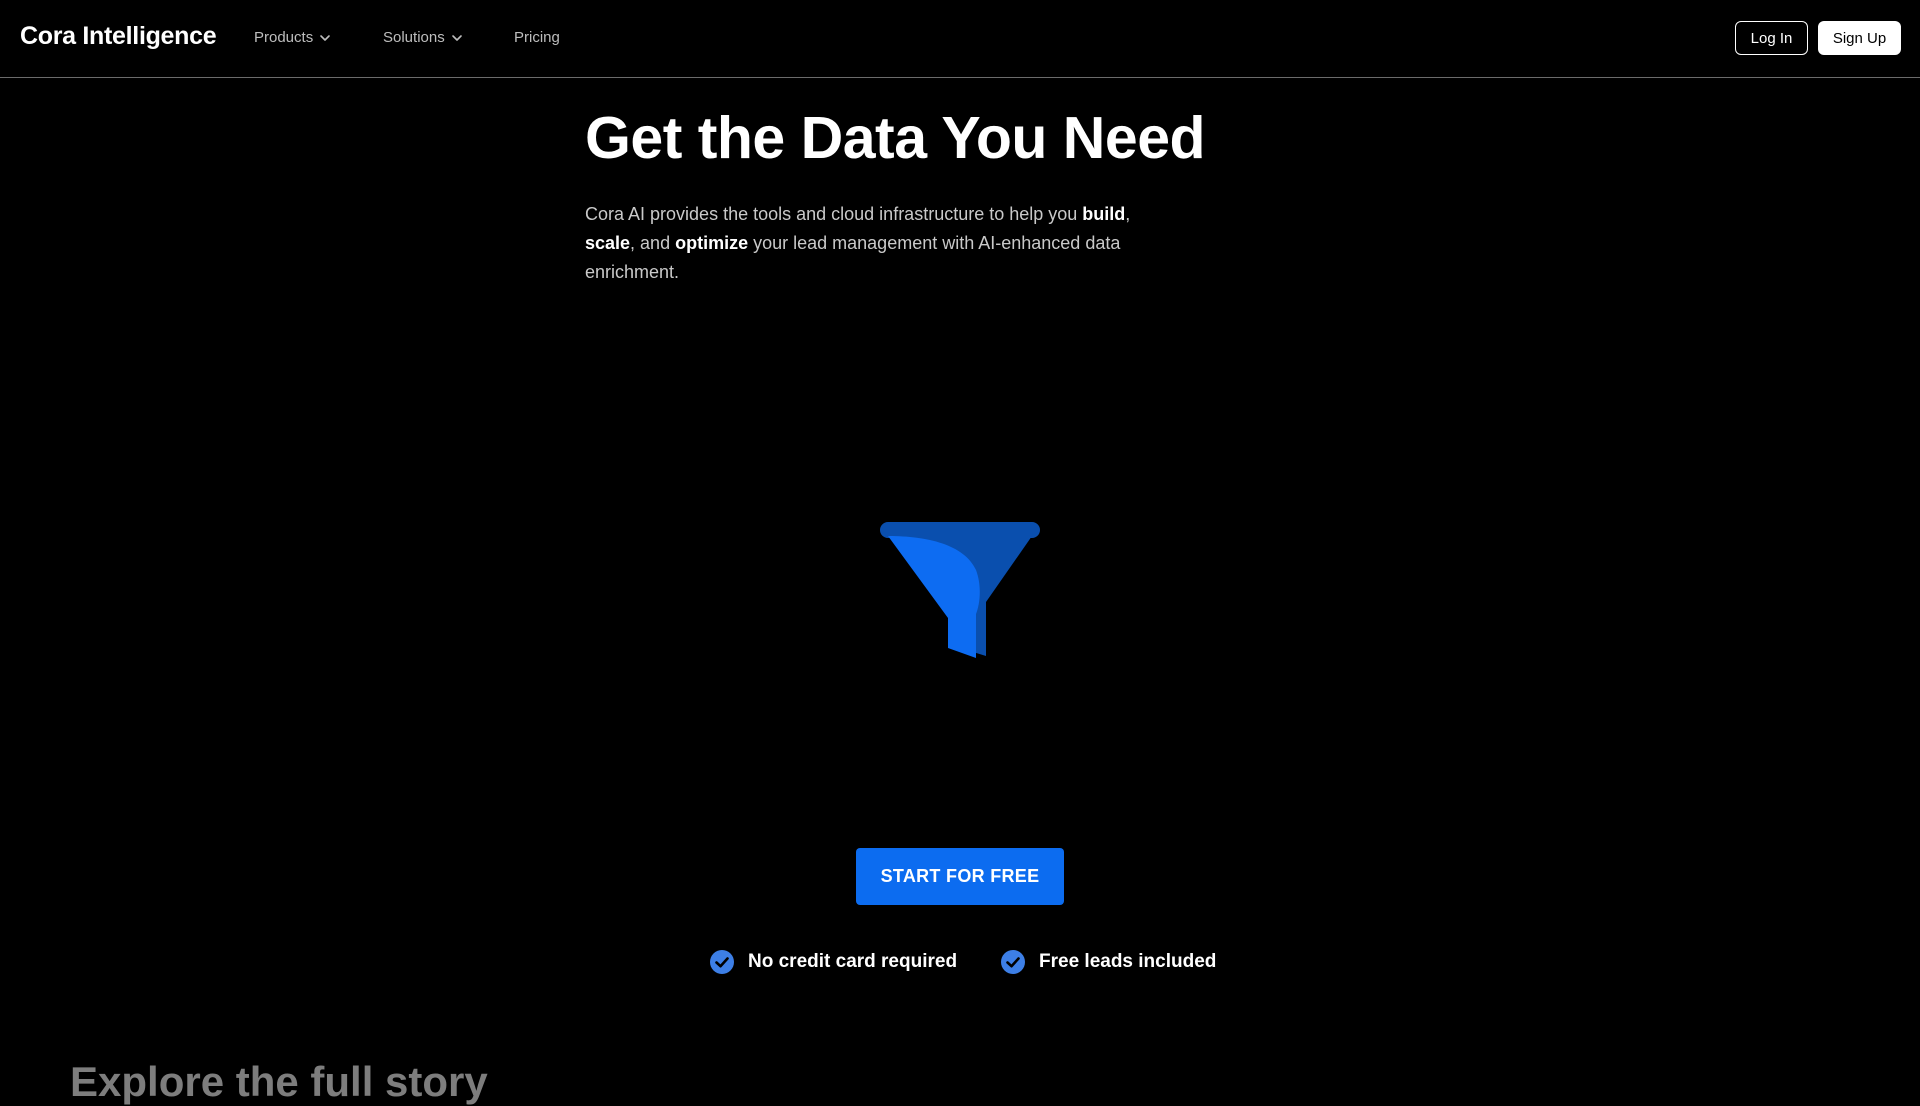  What do you see at coordinates (1859, 38) in the screenshot?
I see `signup-button: Sign Up` at bounding box center [1859, 38].